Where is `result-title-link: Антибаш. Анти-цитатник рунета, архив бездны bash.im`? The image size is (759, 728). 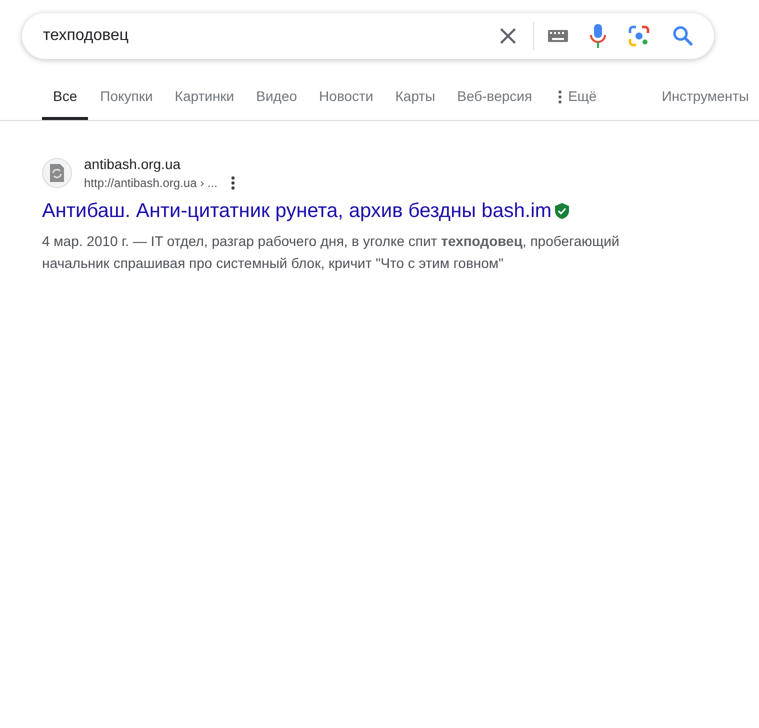 result-title-link: Антибаш. Анти-цитатник рунета, архив бездны bash.im is located at coordinates (297, 211).